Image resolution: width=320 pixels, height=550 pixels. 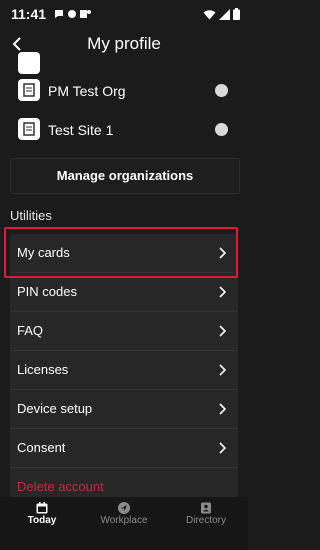 What do you see at coordinates (87, 91) in the screenshot?
I see `org-label: PM Test Org` at bounding box center [87, 91].